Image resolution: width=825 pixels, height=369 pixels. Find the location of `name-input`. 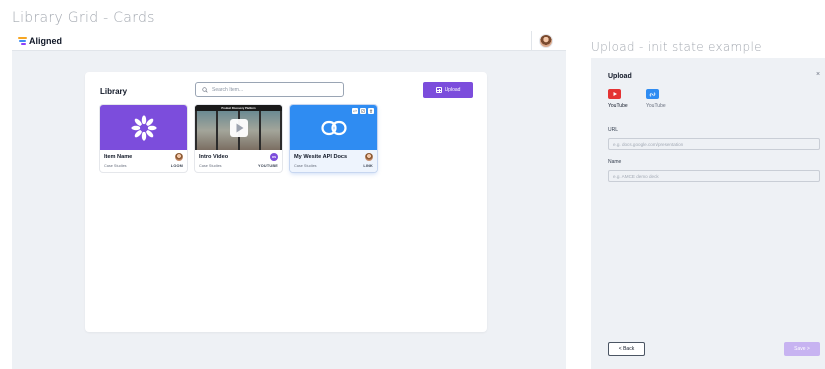

name-input is located at coordinates (714, 176).